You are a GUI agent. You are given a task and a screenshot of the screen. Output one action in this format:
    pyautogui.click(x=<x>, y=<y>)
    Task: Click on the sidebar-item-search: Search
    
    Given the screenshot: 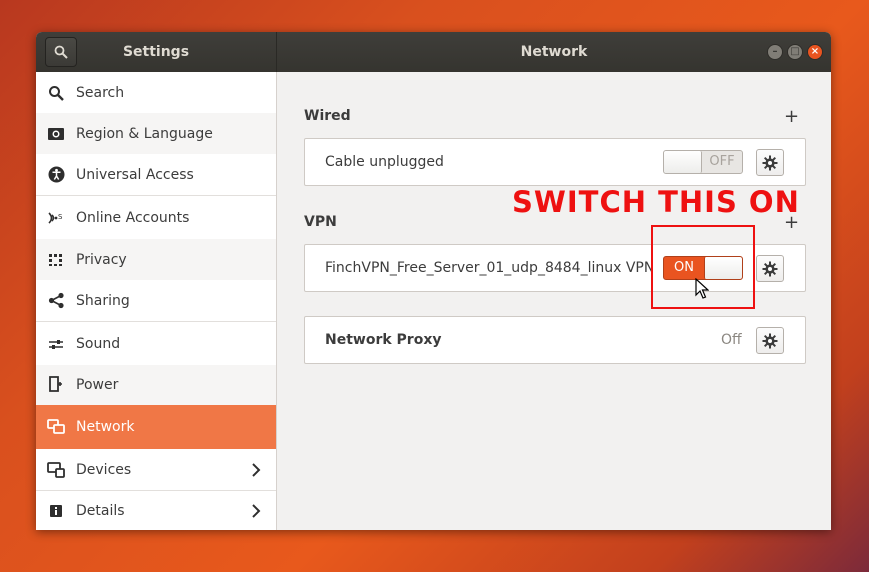 What is the action you would take?
    pyautogui.click(x=156, y=92)
    